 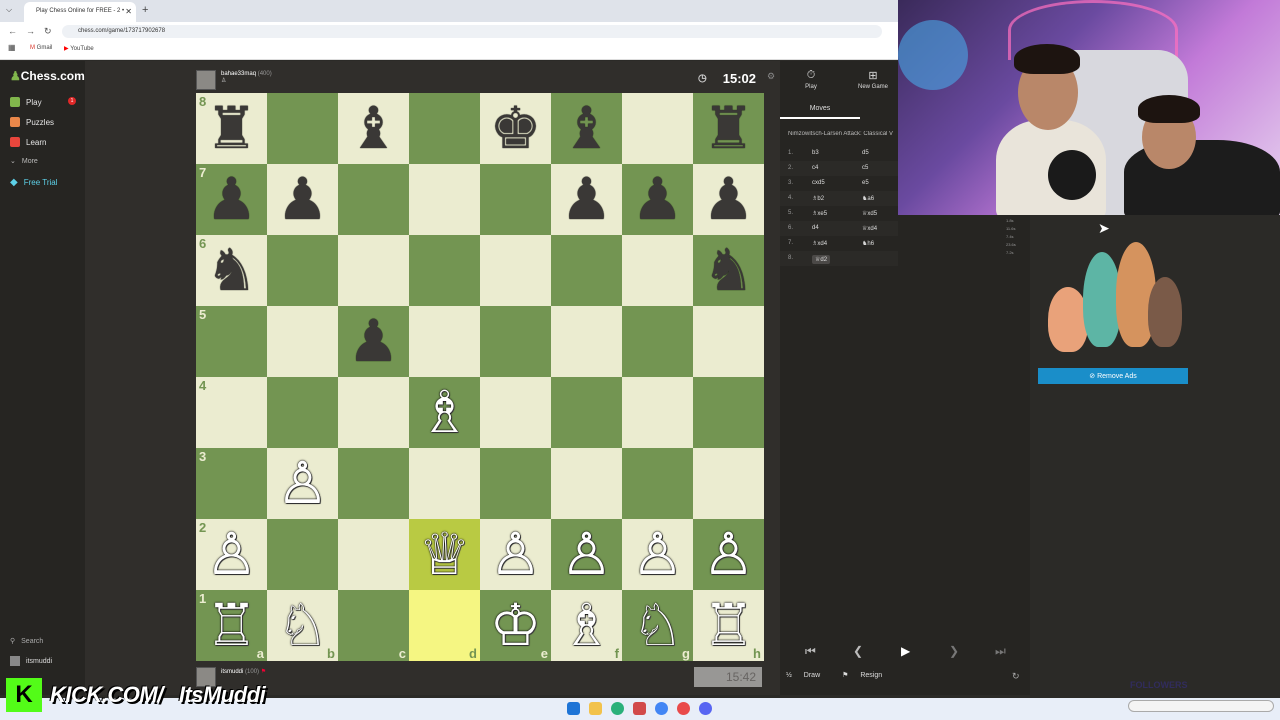 I want to click on apps-icon: ▦, so click(x=12, y=47).